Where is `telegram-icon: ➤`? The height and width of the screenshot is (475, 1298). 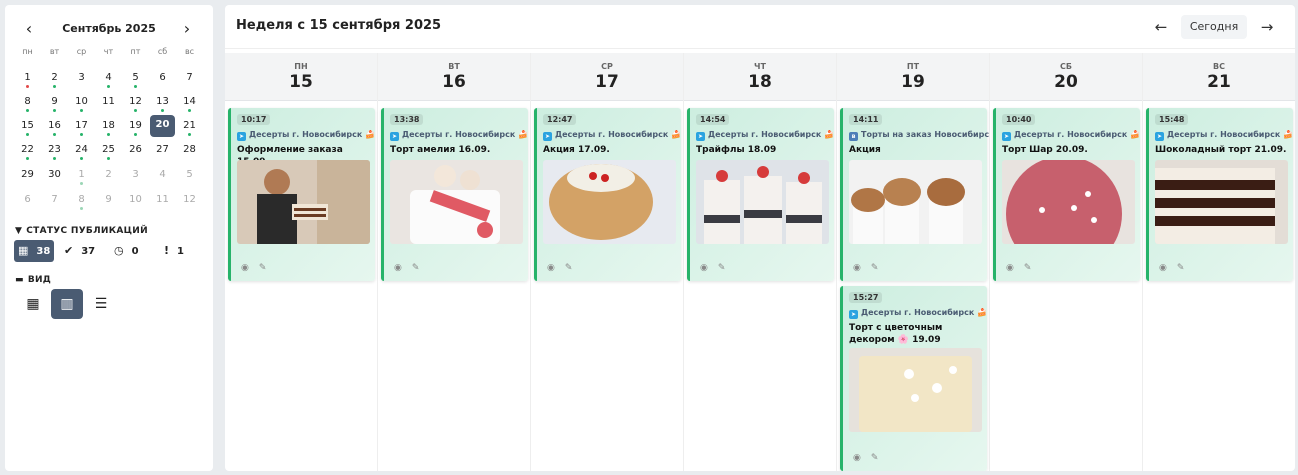 telegram-icon: ➤ is located at coordinates (1159, 136).